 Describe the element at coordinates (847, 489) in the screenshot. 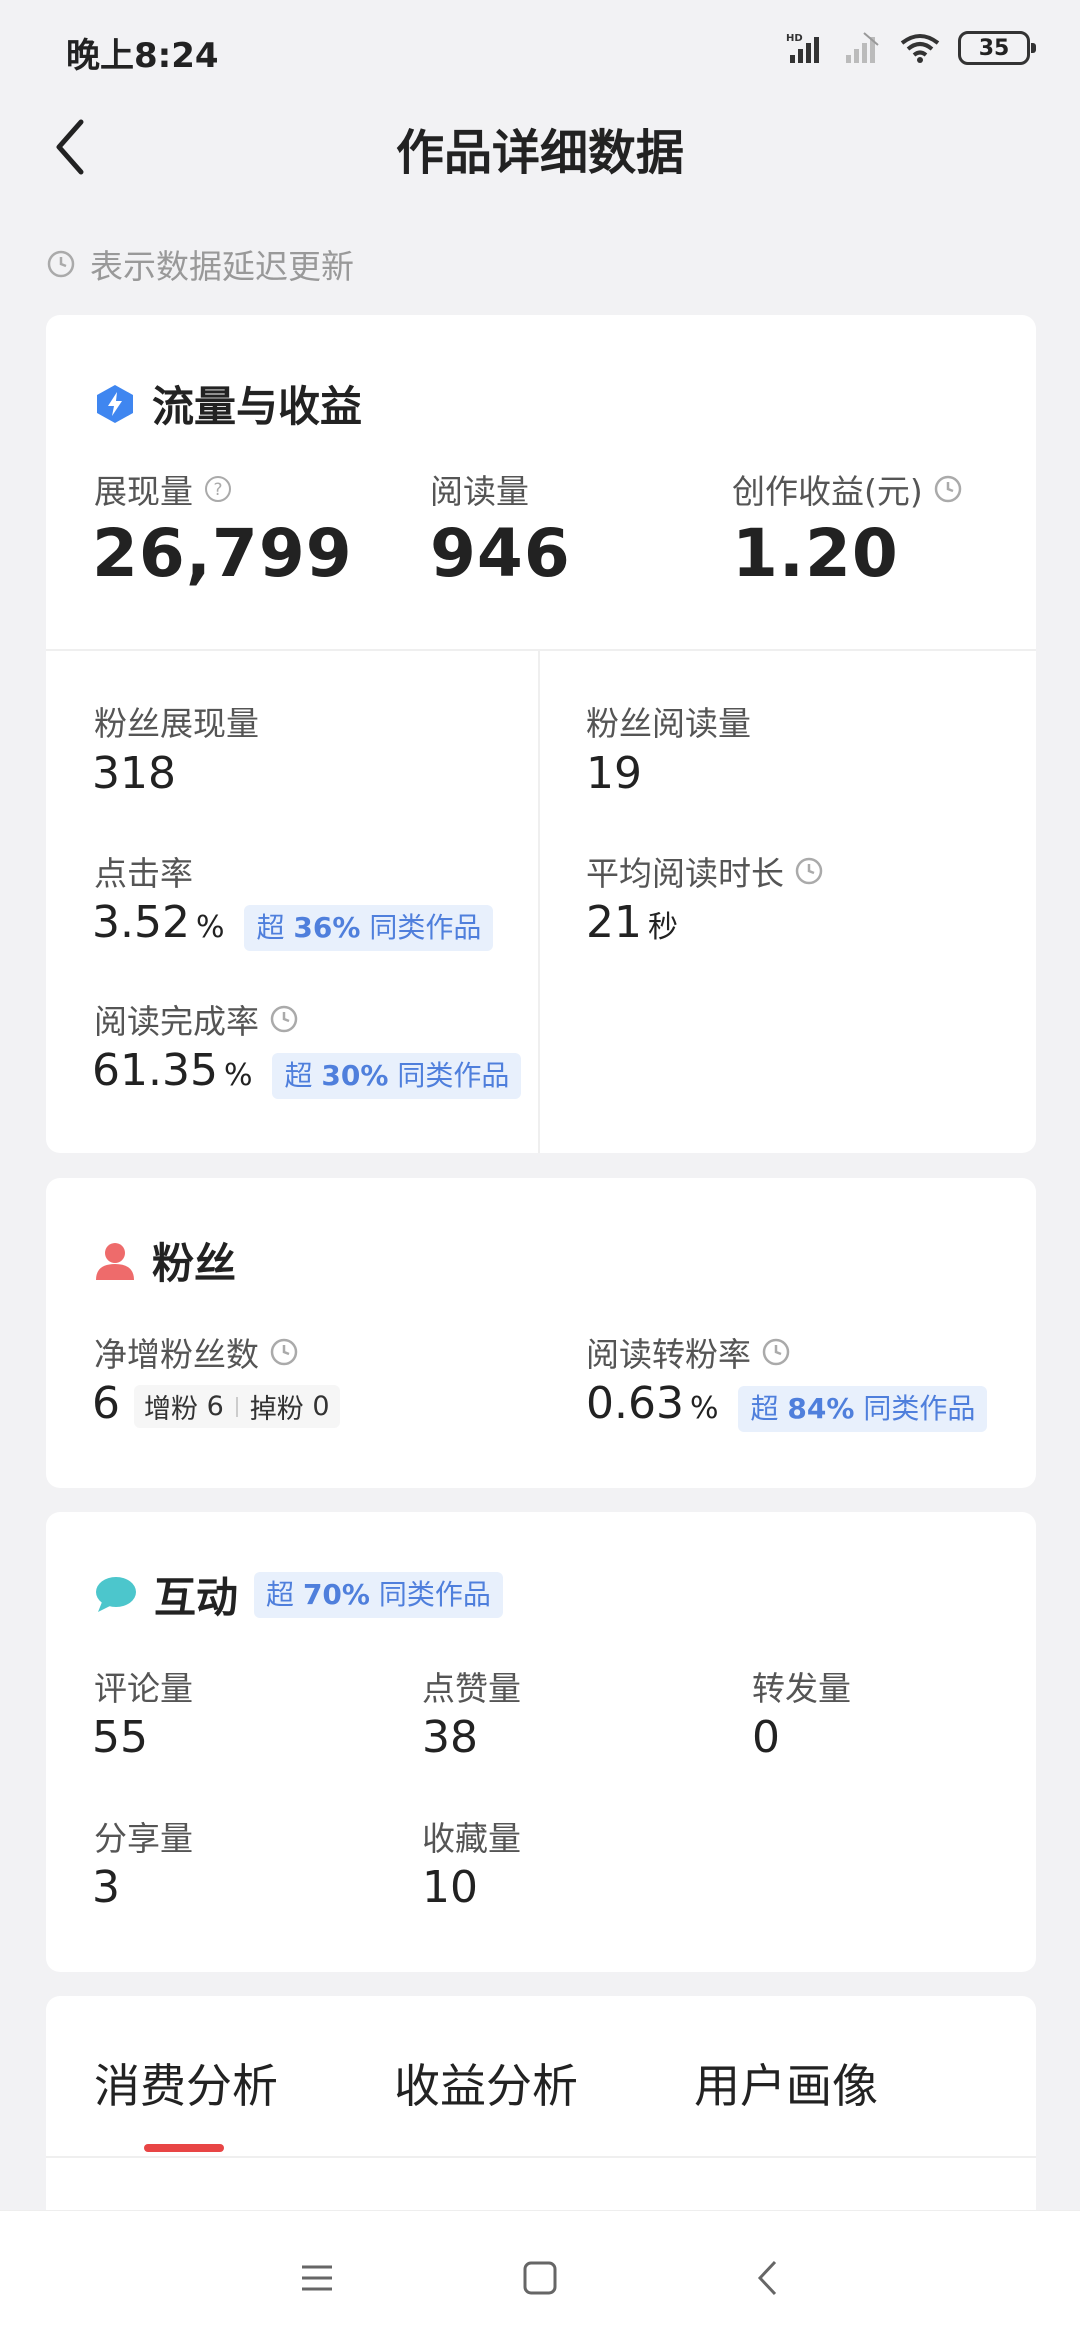

I see `earnings-label: 创作收益(元)` at that location.